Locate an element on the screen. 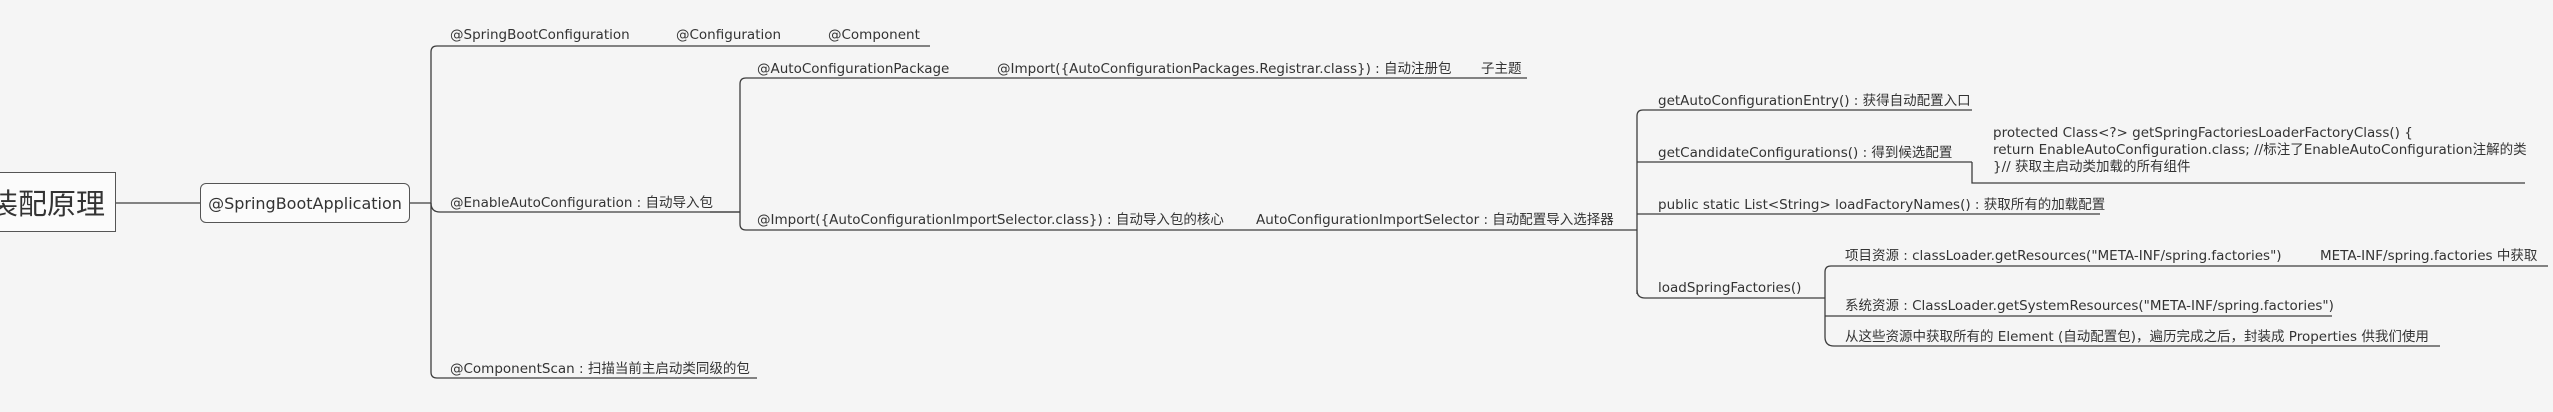  branch-autoconfigurationpackage is located at coordinates (1133, 81).